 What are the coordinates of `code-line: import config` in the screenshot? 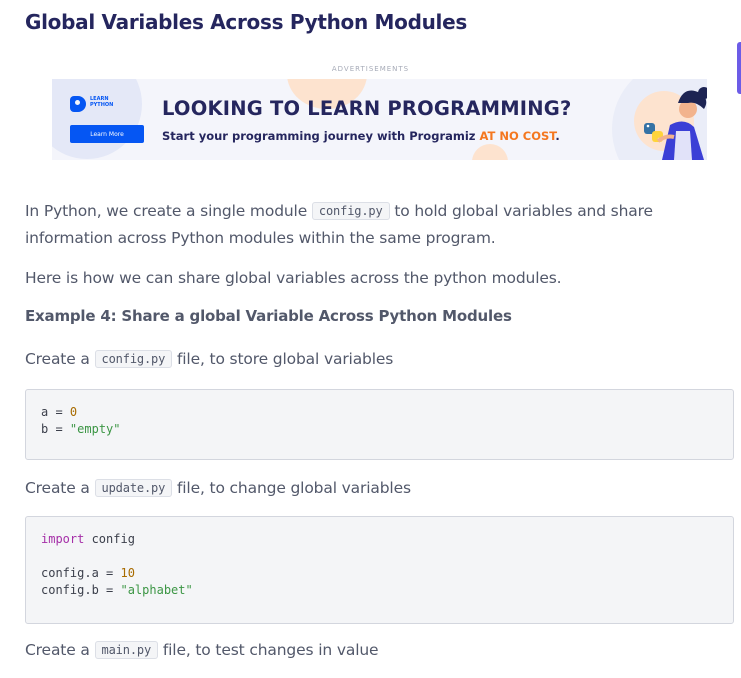 It's located at (379, 539).